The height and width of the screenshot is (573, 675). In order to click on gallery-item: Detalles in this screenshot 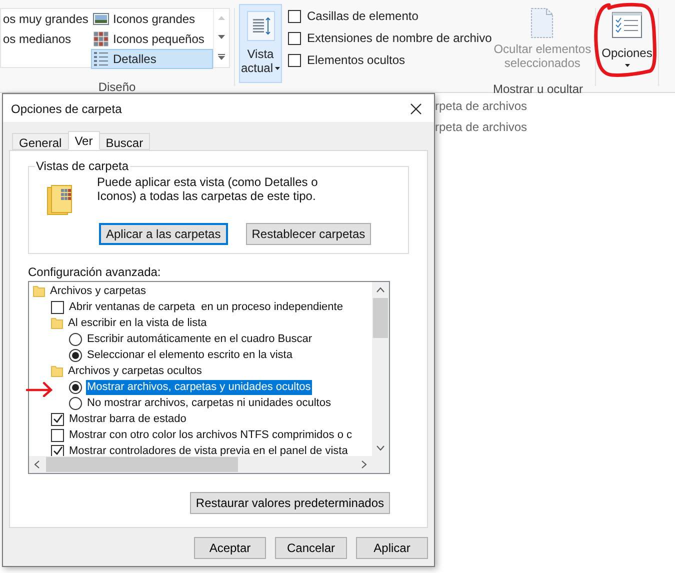, I will do `click(152, 59)`.